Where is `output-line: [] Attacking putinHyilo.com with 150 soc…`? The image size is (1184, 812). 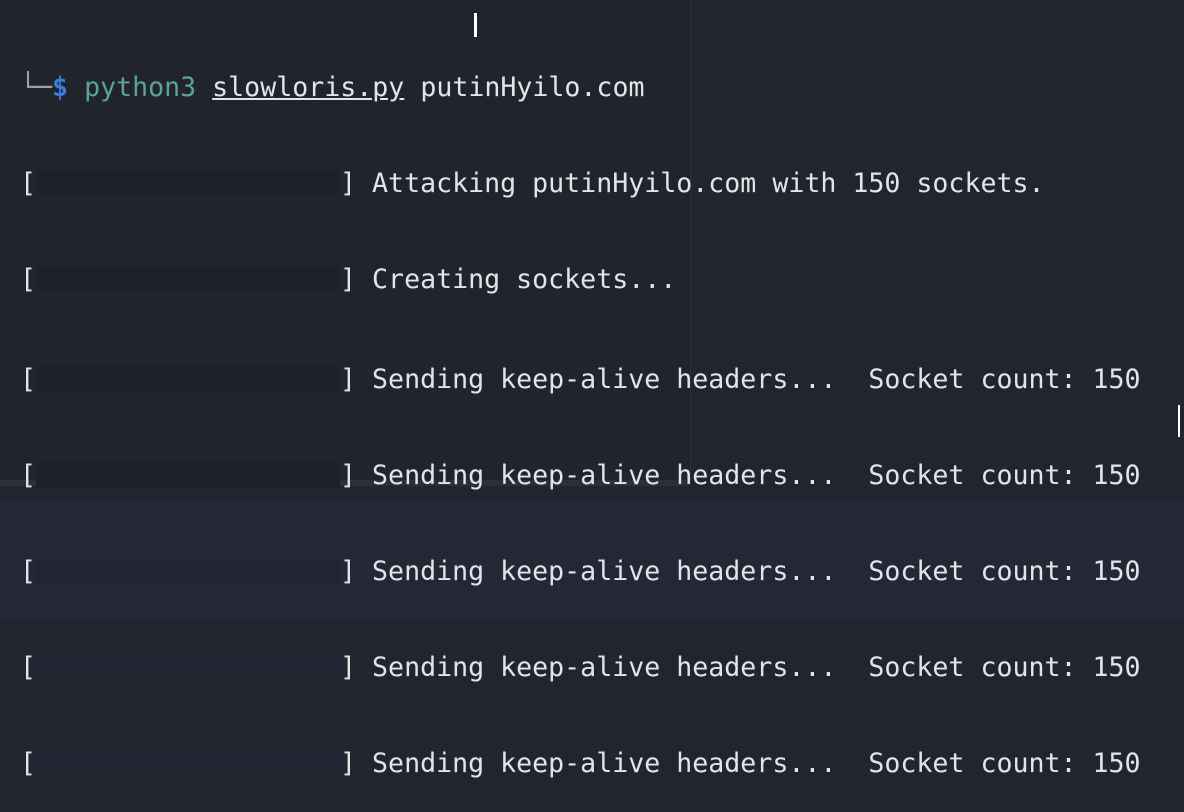
output-line: [] Attacking putinHyilo.com with 150 soc… is located at coordinates (580, 184).